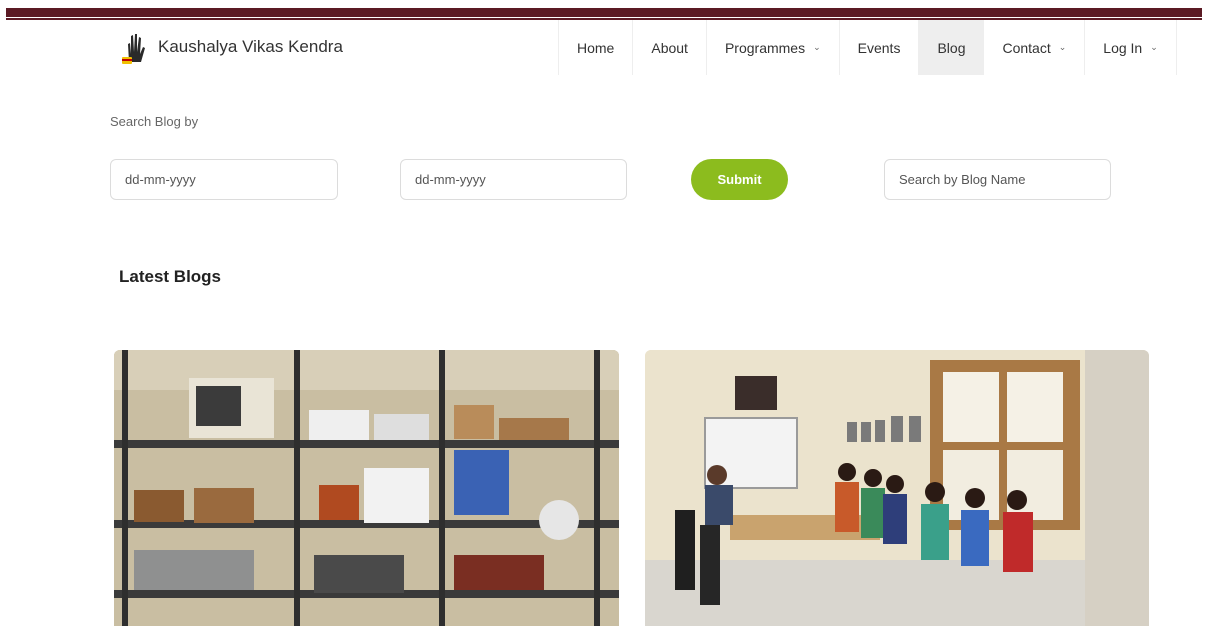 This screenshot has width=1208, height=626. Describe the element at coordinates (1026, 47) in the screenshot. I see `nav-contact-label: Contact` at that location.